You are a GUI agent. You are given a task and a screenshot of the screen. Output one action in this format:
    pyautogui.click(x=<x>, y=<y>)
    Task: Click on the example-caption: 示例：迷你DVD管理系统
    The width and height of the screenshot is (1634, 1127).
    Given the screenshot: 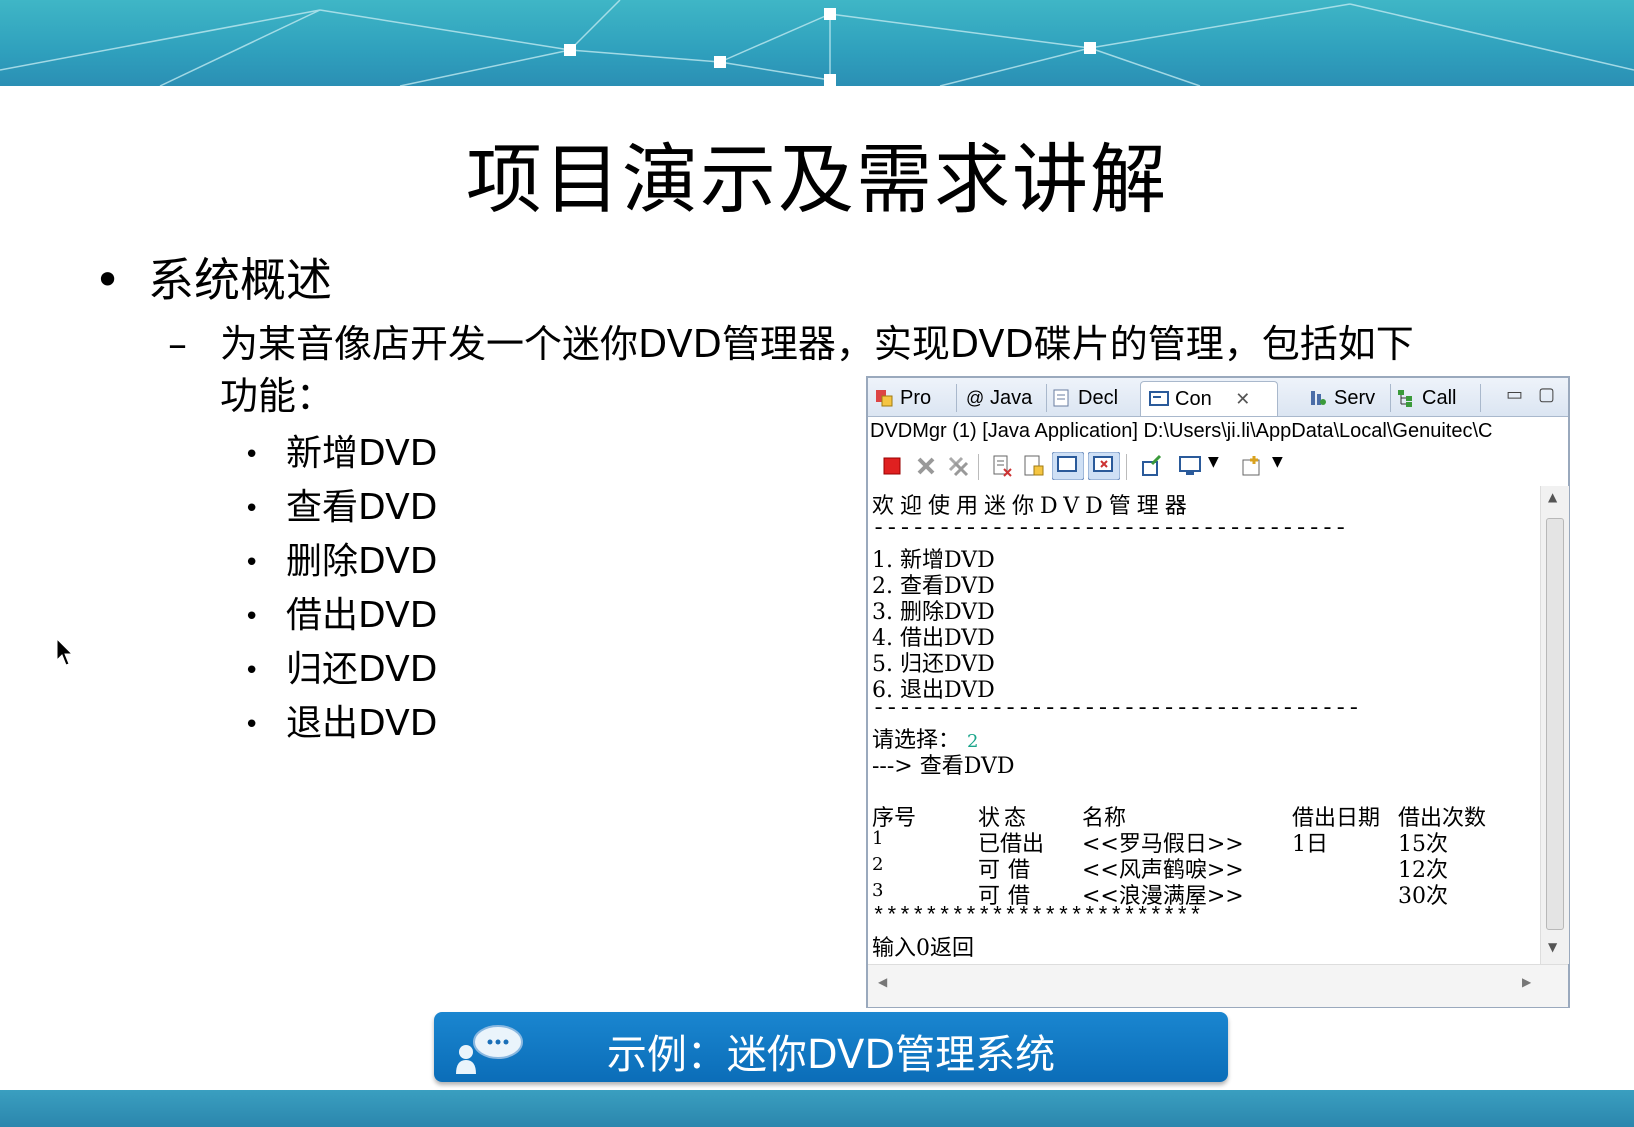 What is the action you would take?
    pyautogui.click(x=831, y=1047)
    